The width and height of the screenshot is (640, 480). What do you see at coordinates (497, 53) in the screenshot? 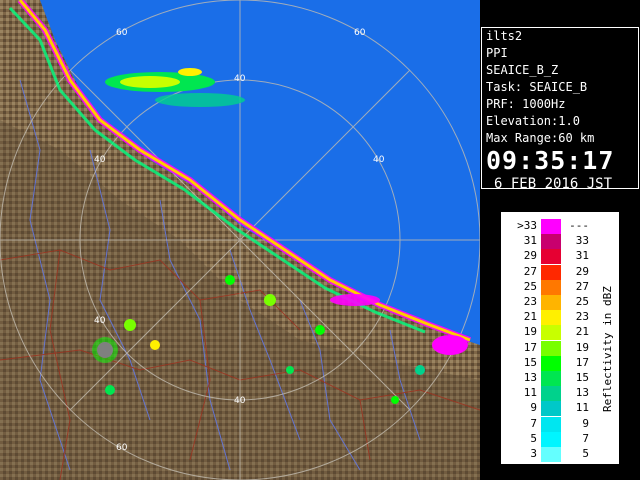
I see `scan-mode: PPI` at bounding box center [497, 53].